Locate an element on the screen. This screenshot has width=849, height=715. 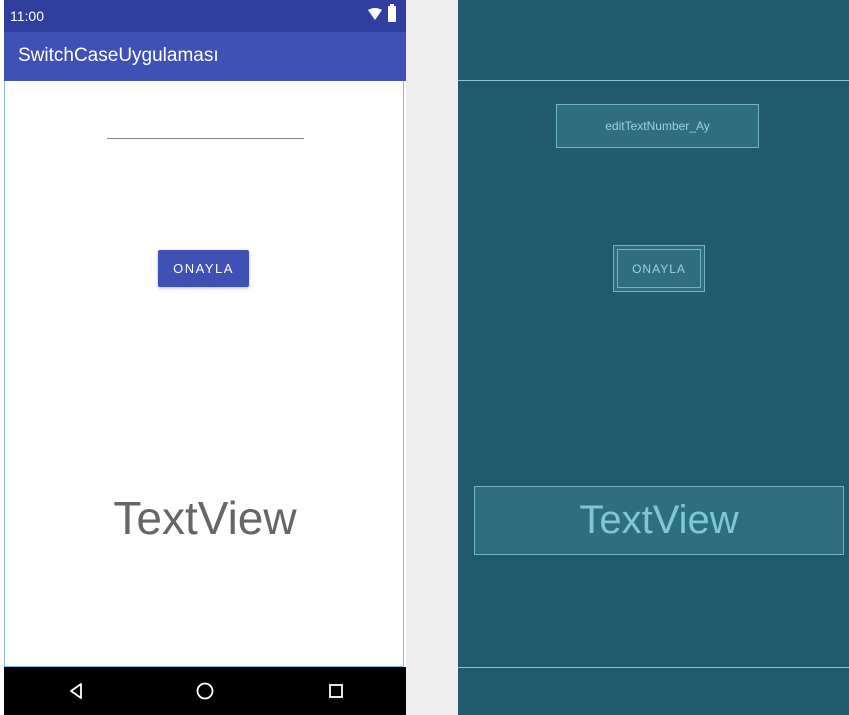
blueprint-text-view: TextView is located at coordinates (659, 520).